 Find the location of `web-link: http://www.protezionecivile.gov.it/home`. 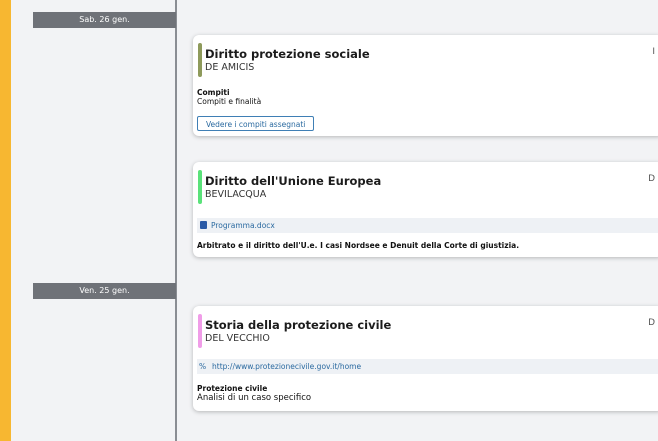

web-link: http://www.protezionecivile.gov.it/home is located at coordinates (286, 366).